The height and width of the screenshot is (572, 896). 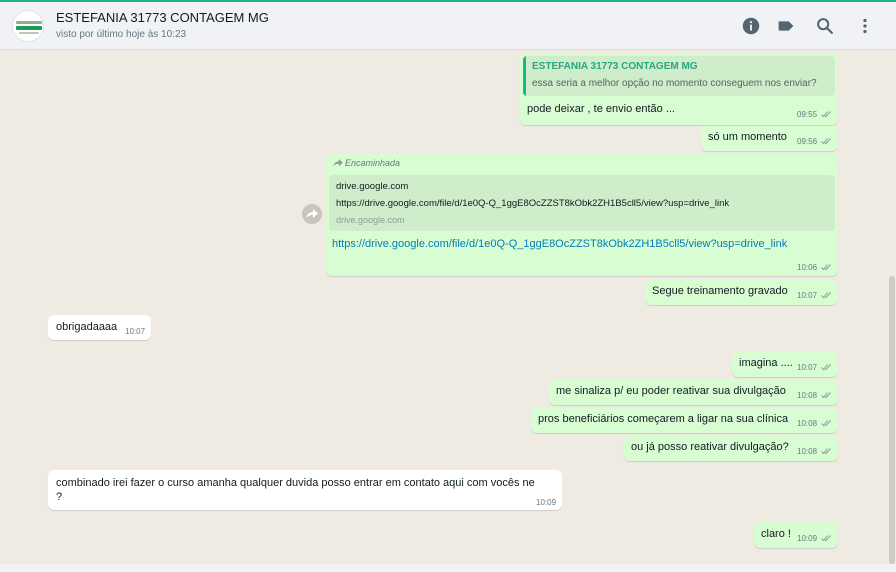 What do you see at coordinates (807, 114) in the screenshot?
I see `message-time: 09:55` at bounding box center [807, 114].